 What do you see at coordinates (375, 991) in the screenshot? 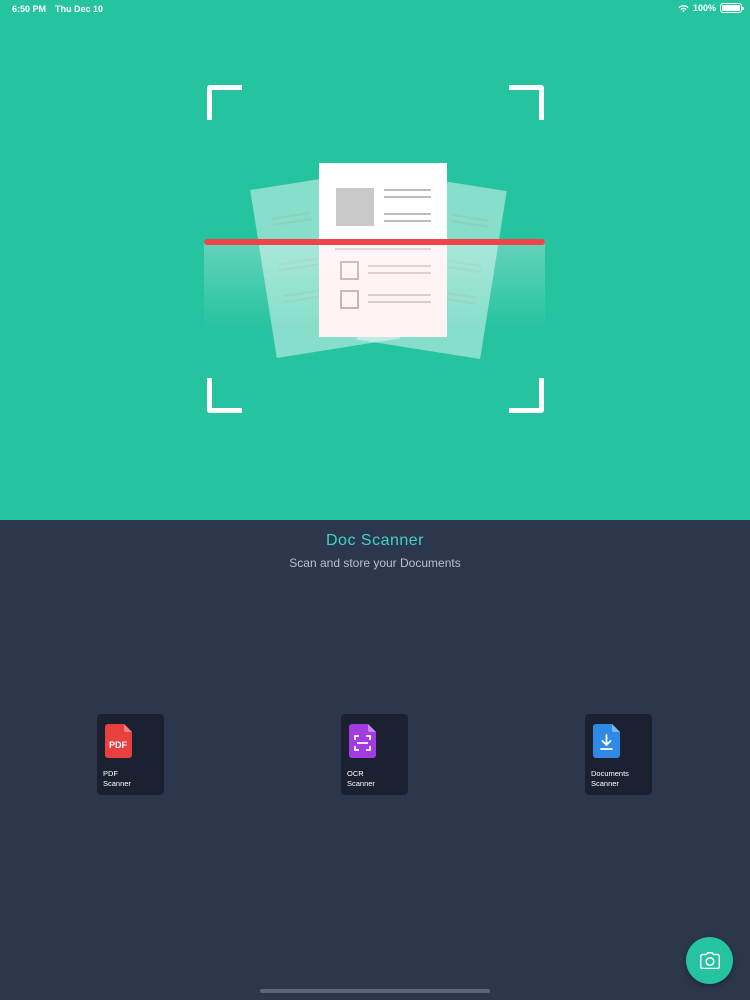
I see `home-indicator` at bounding box center [375, 991].